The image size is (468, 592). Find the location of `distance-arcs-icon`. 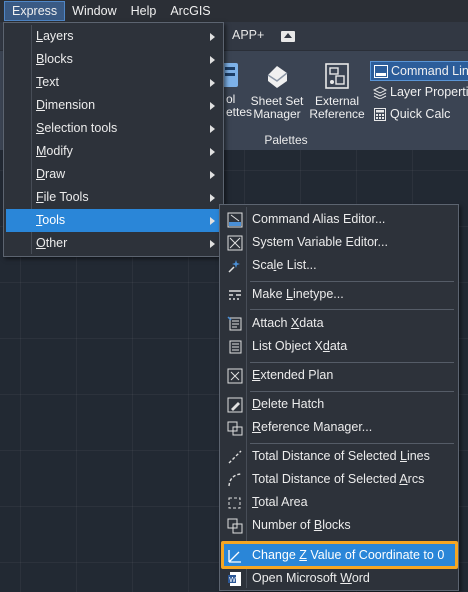

distance-arcs-icon is located at coordinates (235, 480).